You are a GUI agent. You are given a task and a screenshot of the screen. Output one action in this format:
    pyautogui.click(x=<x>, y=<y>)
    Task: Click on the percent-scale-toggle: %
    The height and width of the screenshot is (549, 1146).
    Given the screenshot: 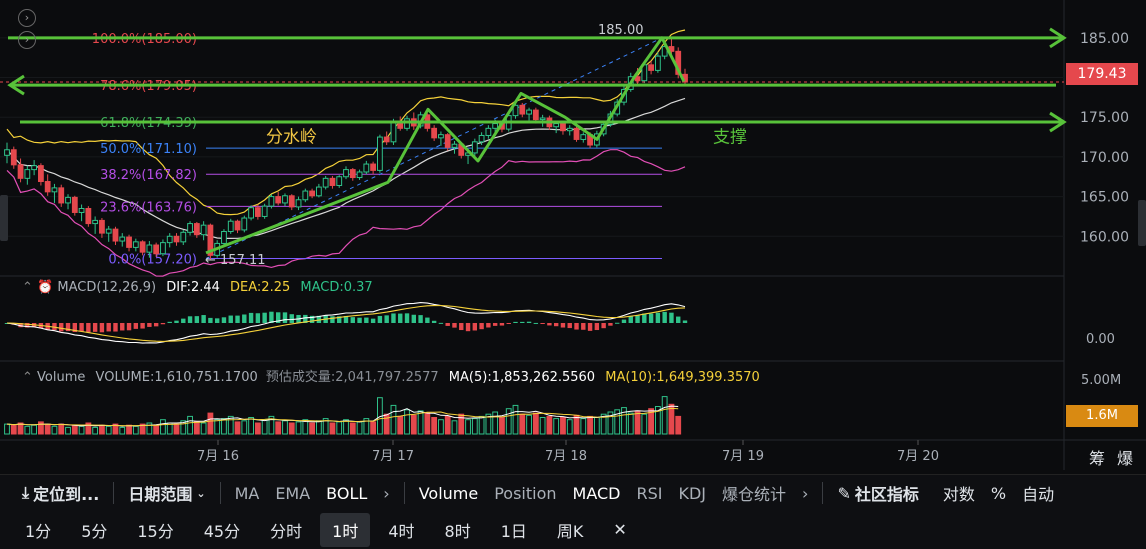 What is the action you would take?
    pyautogui.click(x=998, y=493)
    